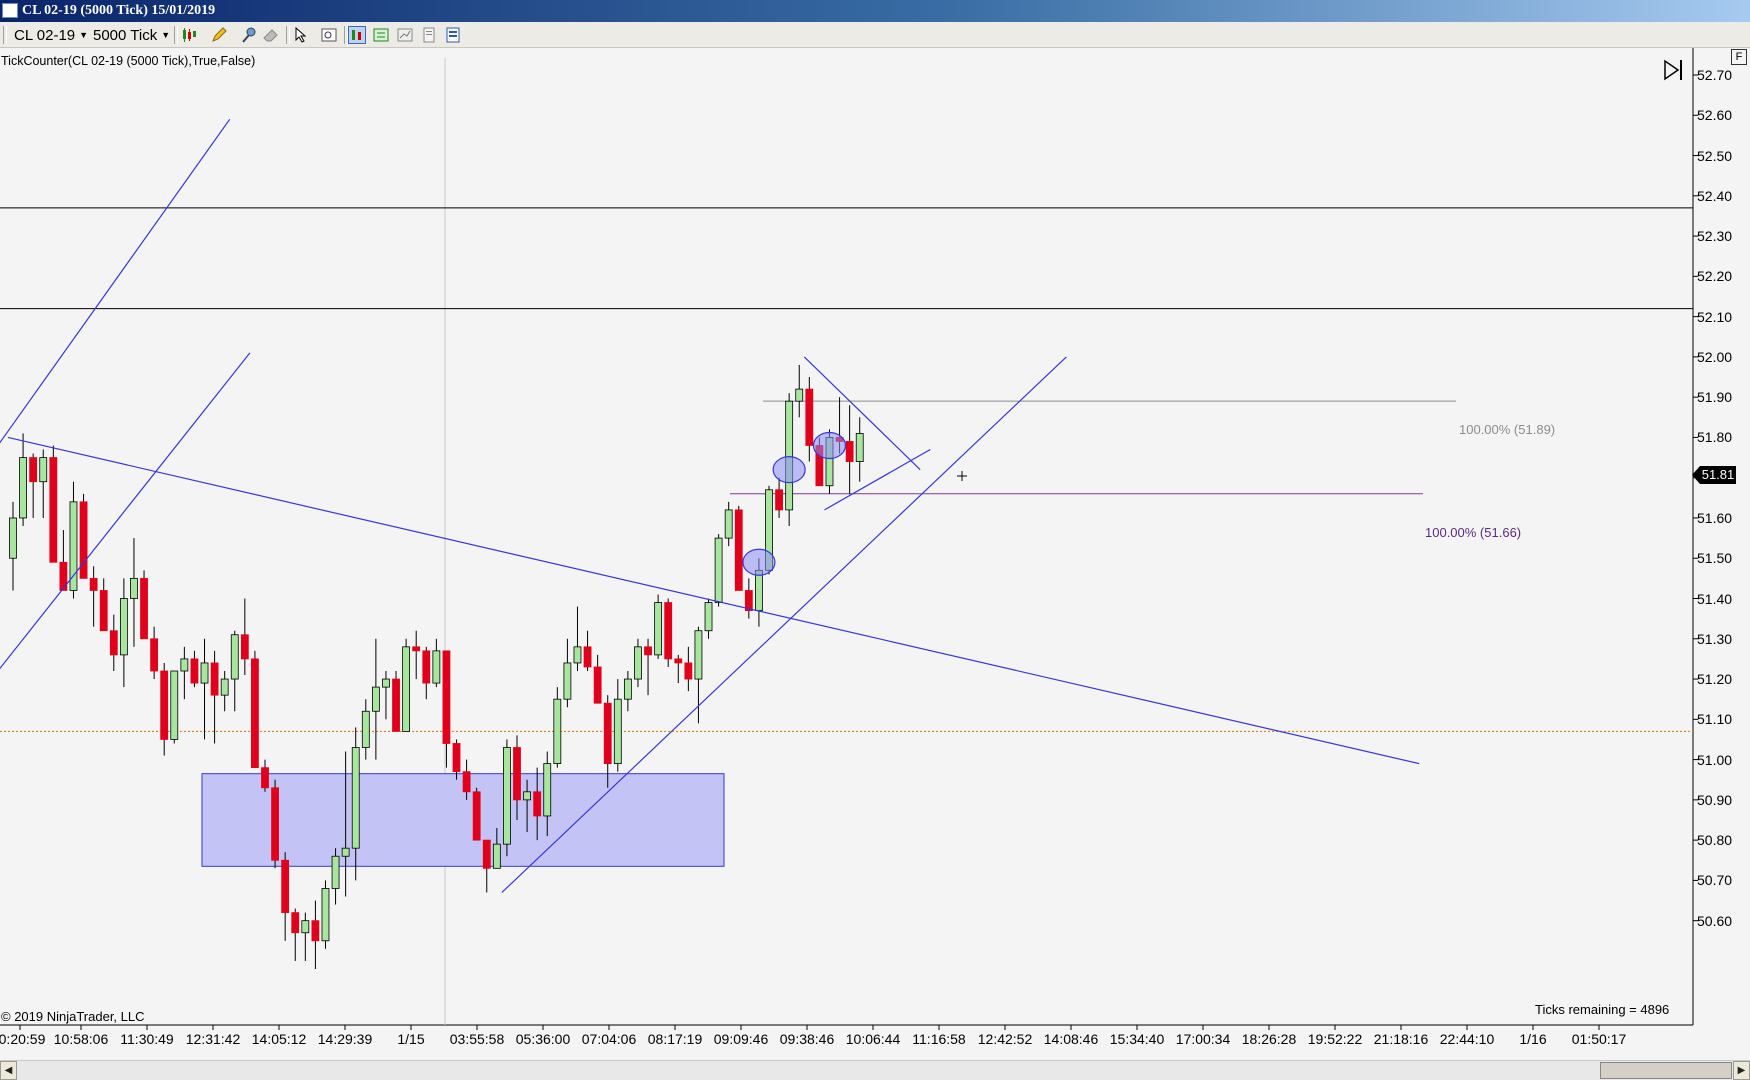 The image size is (1750, 1080). I want to click on time-axis-label: 14:05:12, so click(279, 1039).